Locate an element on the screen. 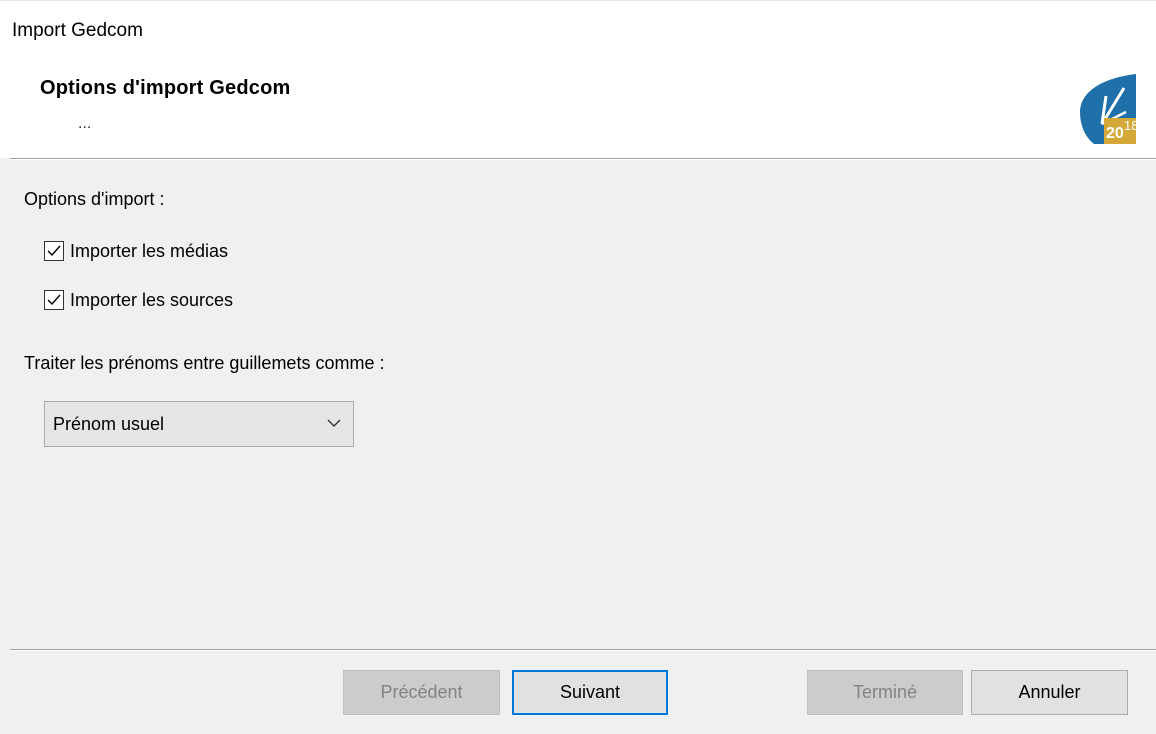  page-title: Options d'import Gedcom is located at coordinates (165, 88).